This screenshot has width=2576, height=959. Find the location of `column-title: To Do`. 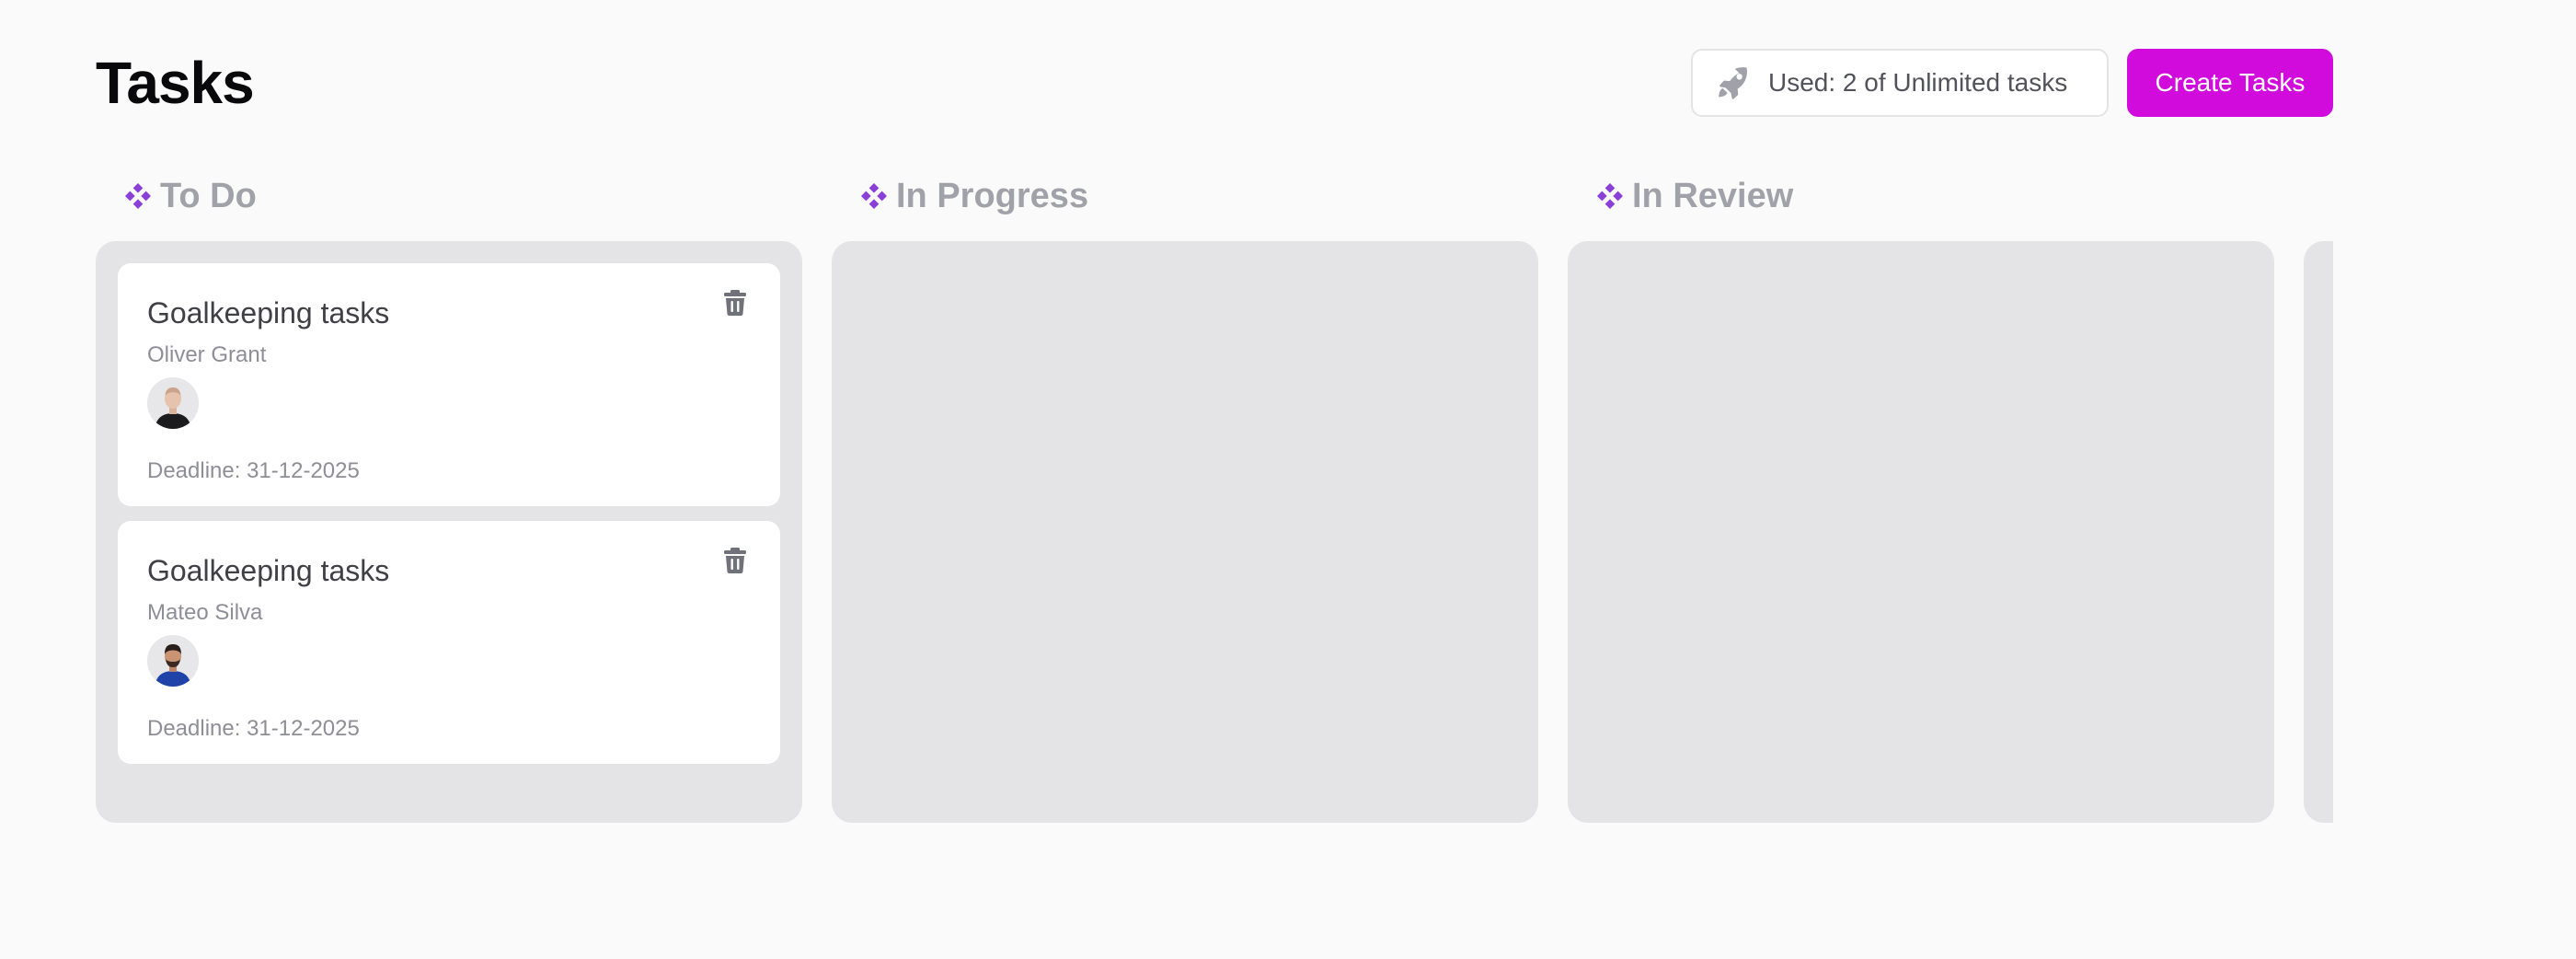

column-title: To Do is located at coordinates (208, 195).